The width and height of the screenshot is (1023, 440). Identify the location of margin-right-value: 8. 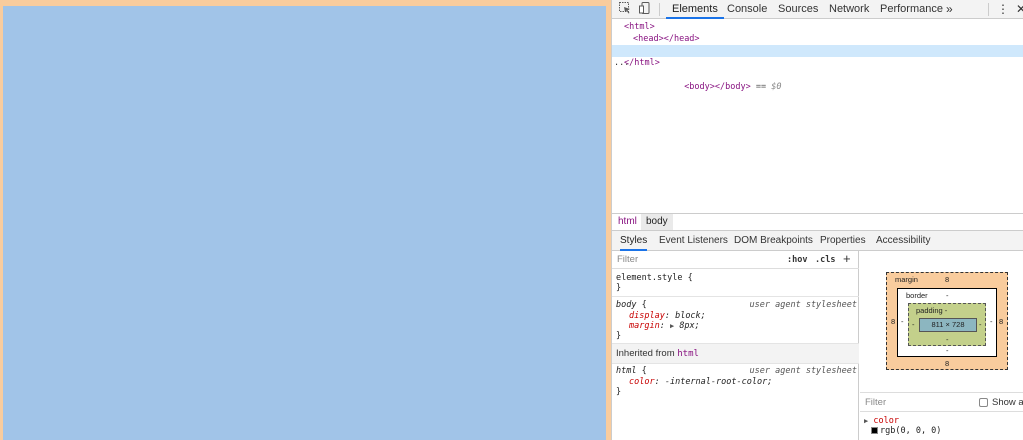
(1001, 321).